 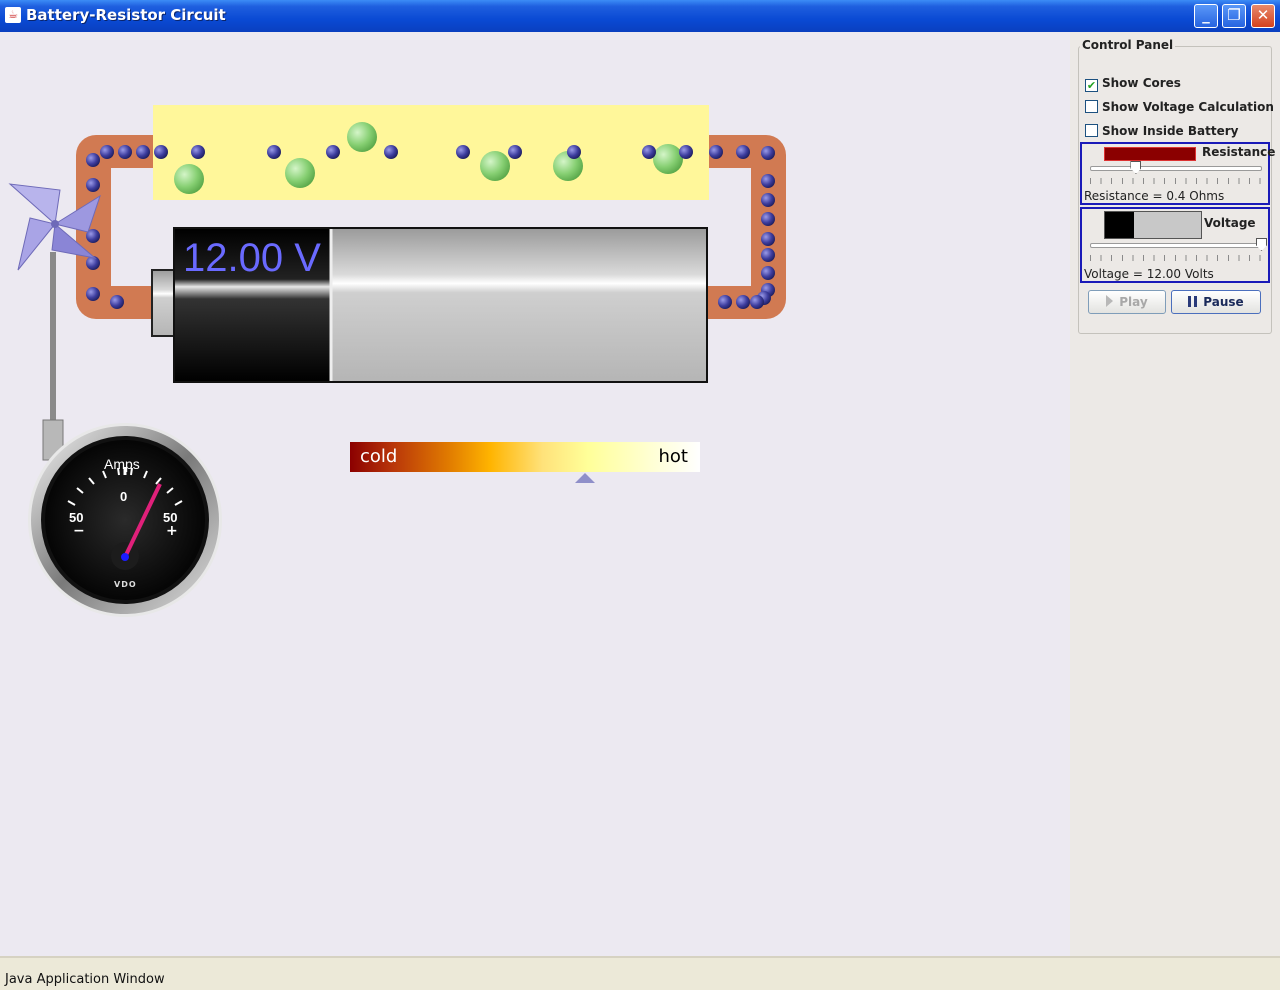 I want to click on voltage-label: Voltage, so click(x=1230, y=223).